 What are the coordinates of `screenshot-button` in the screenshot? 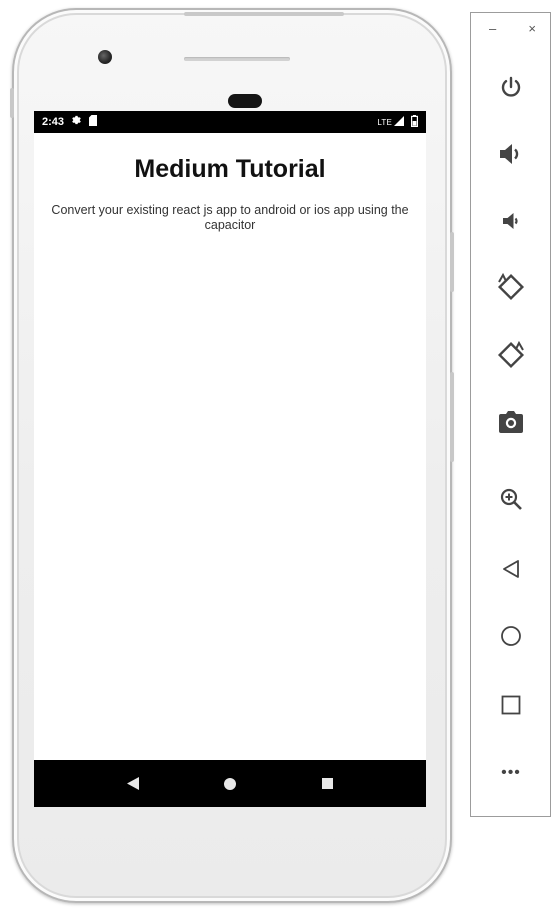 It's located at (511, 422).